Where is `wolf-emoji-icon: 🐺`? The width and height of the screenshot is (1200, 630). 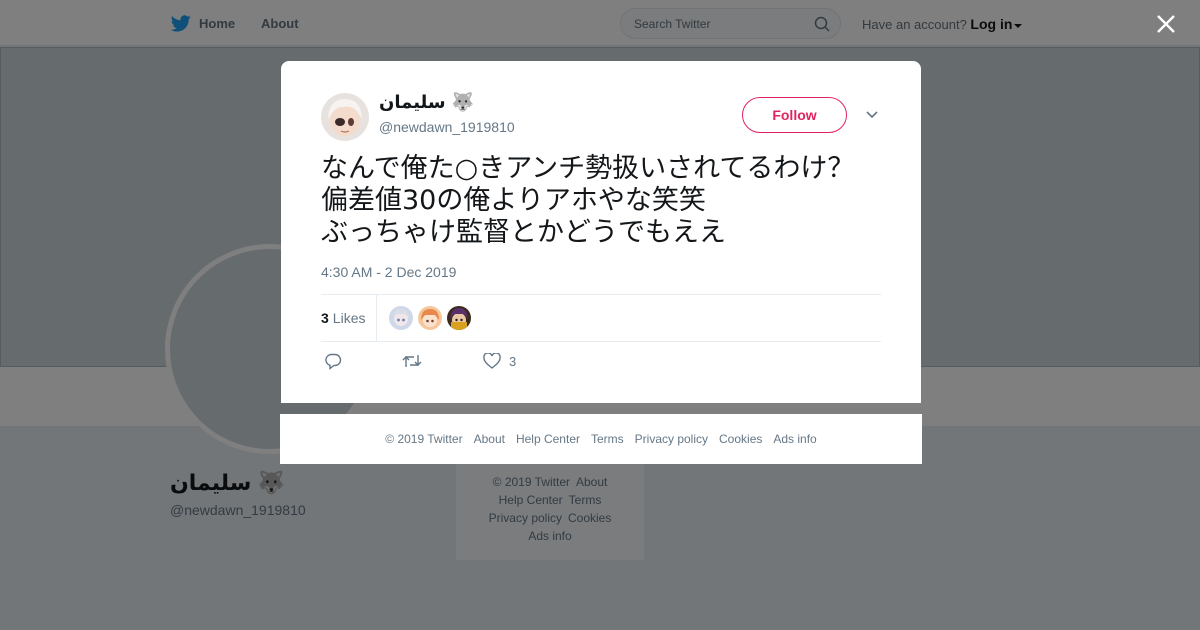 wolf-emoji-icon: 🐺 is located at coordinates (463, 102).